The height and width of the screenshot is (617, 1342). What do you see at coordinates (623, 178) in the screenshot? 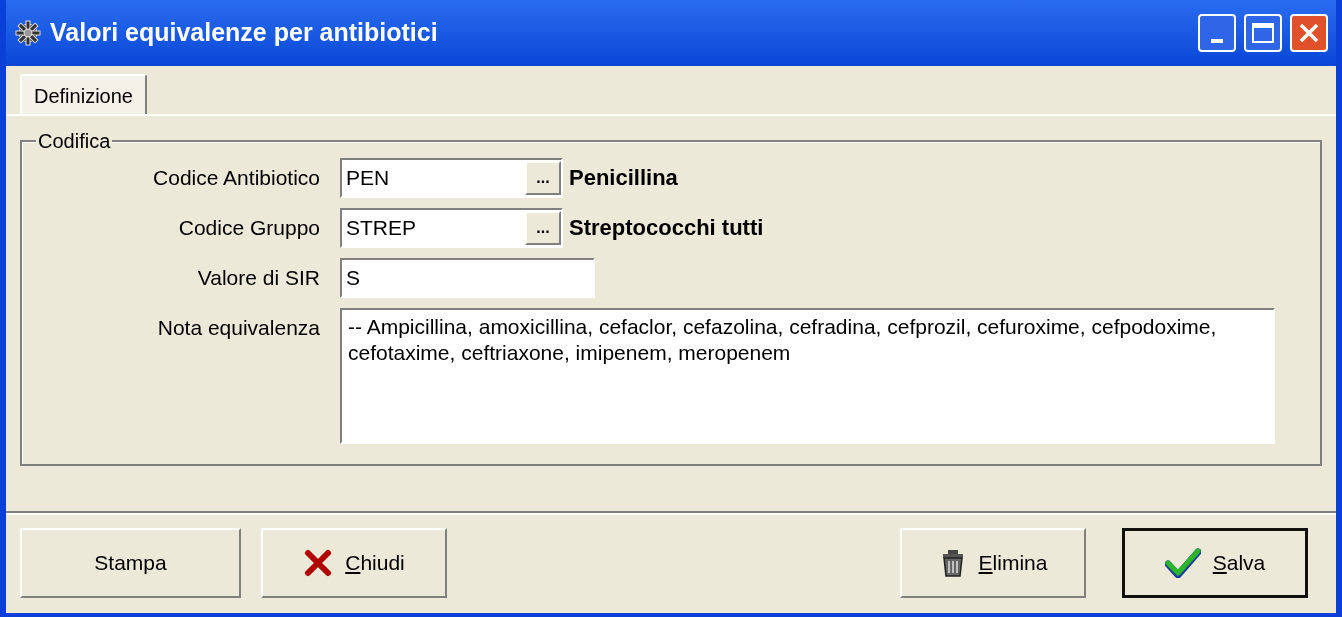
I see `description-text: Penicillina` at bounding box center [623, 178].